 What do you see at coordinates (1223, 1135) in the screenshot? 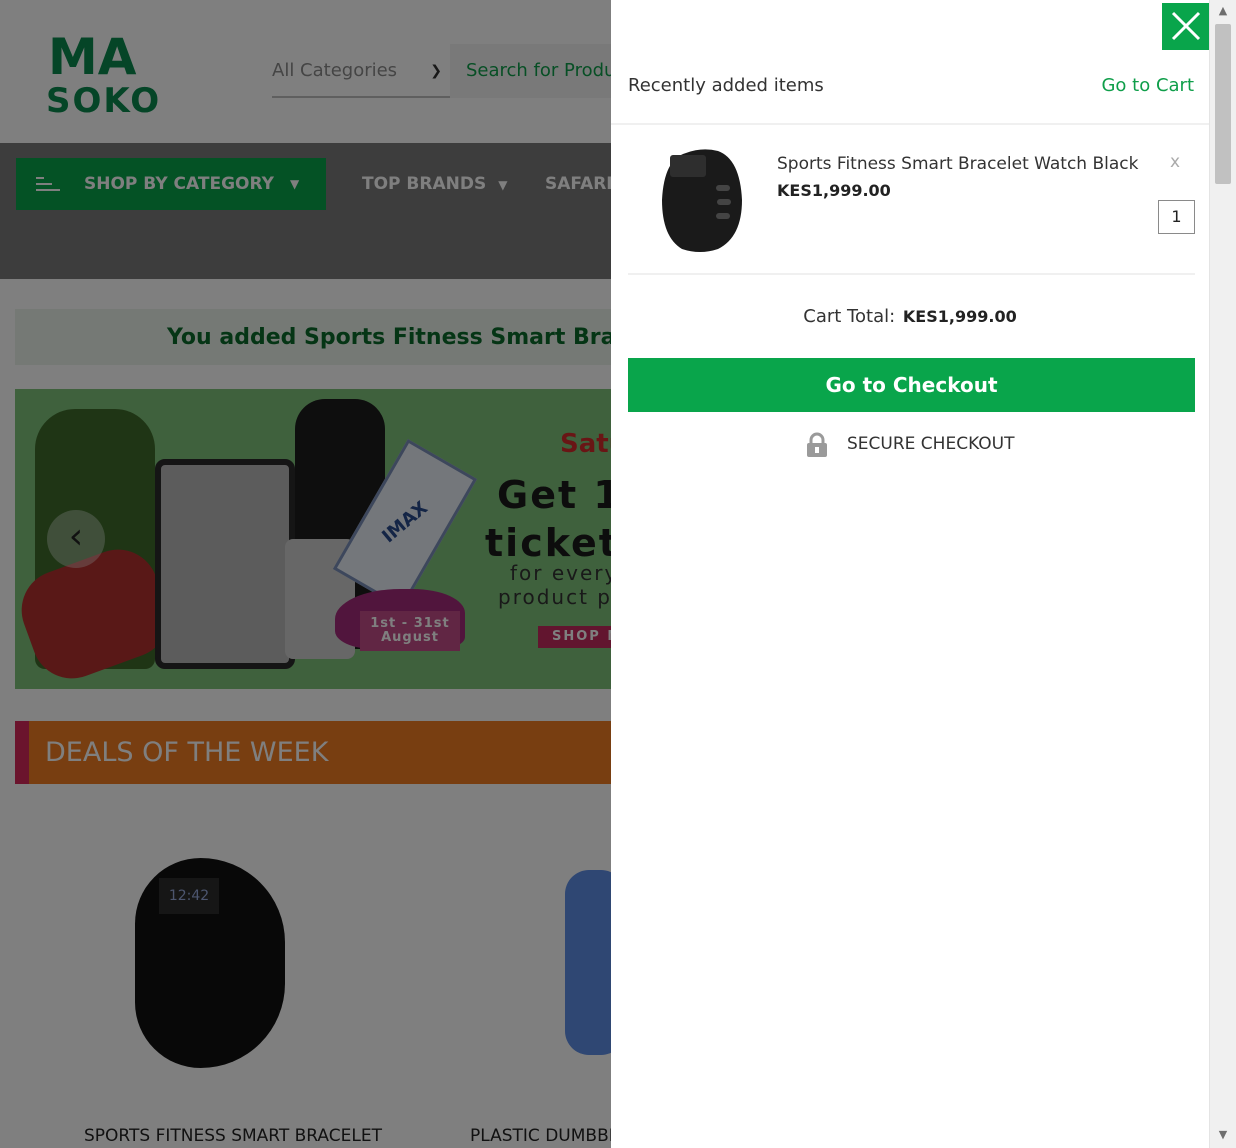
I see `scroll-down-arrow-icon: ▼` at bounding box center [1223, 1135].